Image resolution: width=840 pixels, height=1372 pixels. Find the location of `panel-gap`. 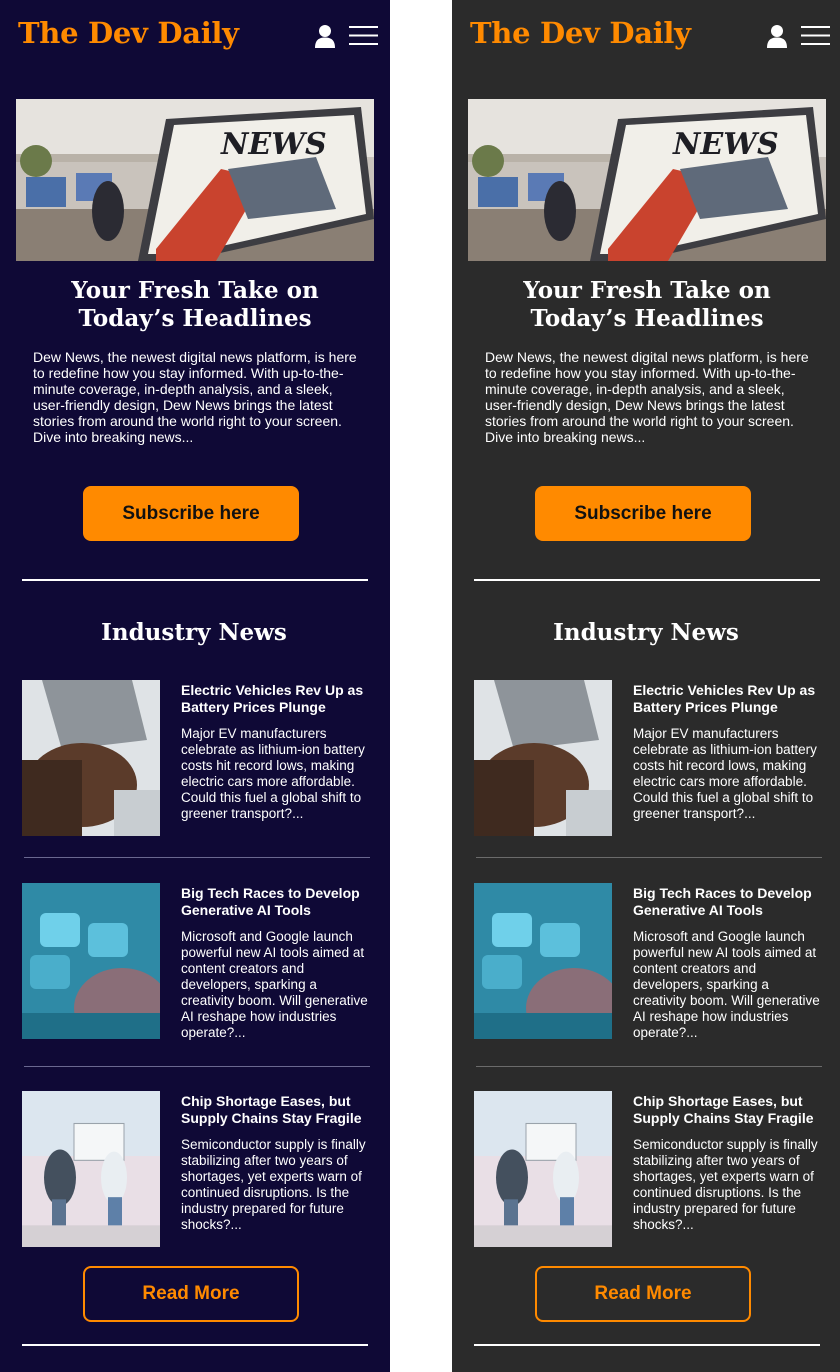

panel-gap is located at coordinates (421, 686).